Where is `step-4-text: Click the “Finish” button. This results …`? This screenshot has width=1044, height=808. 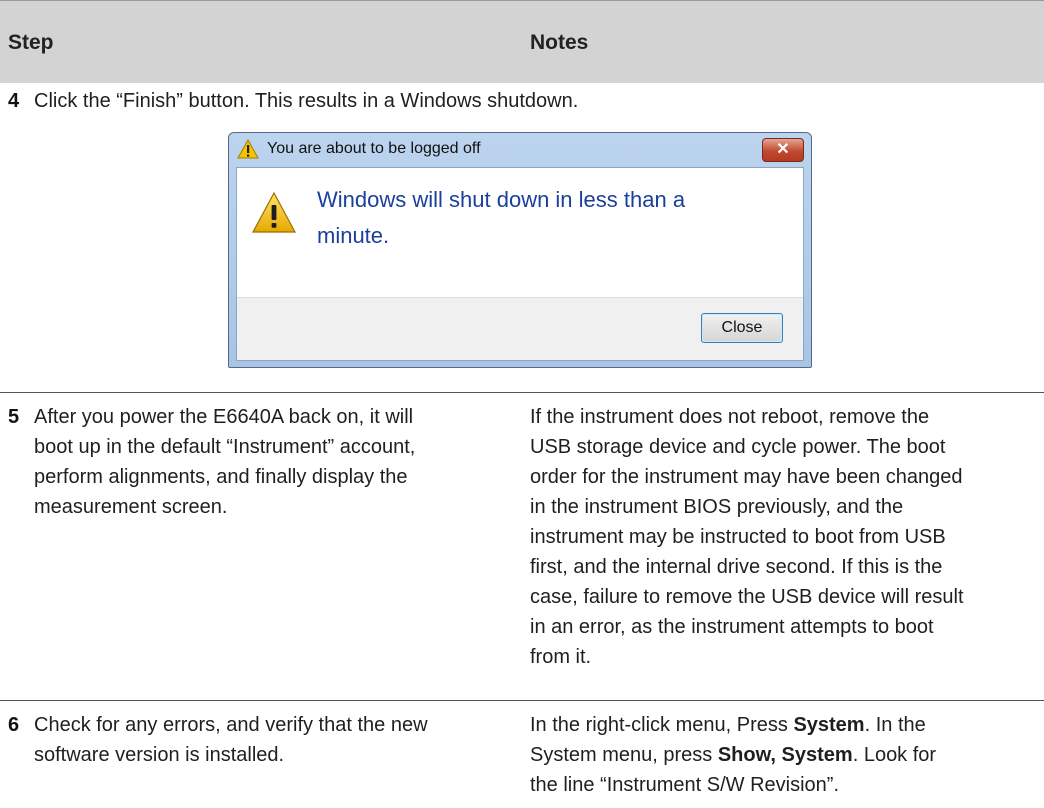
step-4-text: Click the “Finish” button. This results … is located at coordinates (306, 101).